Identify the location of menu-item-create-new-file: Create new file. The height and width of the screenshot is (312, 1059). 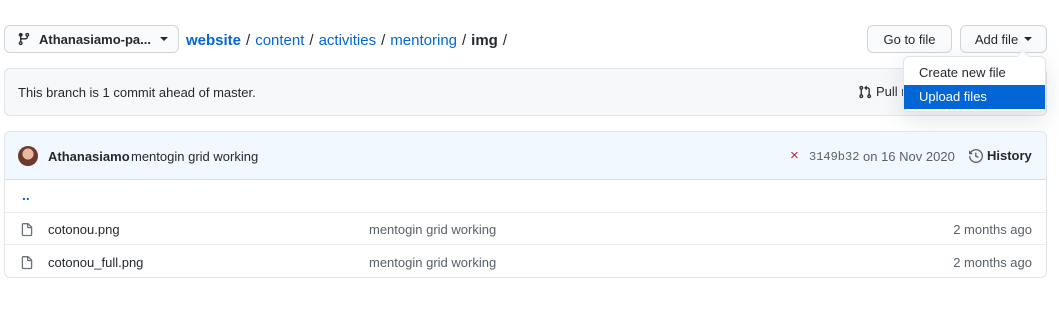
(974, 73).